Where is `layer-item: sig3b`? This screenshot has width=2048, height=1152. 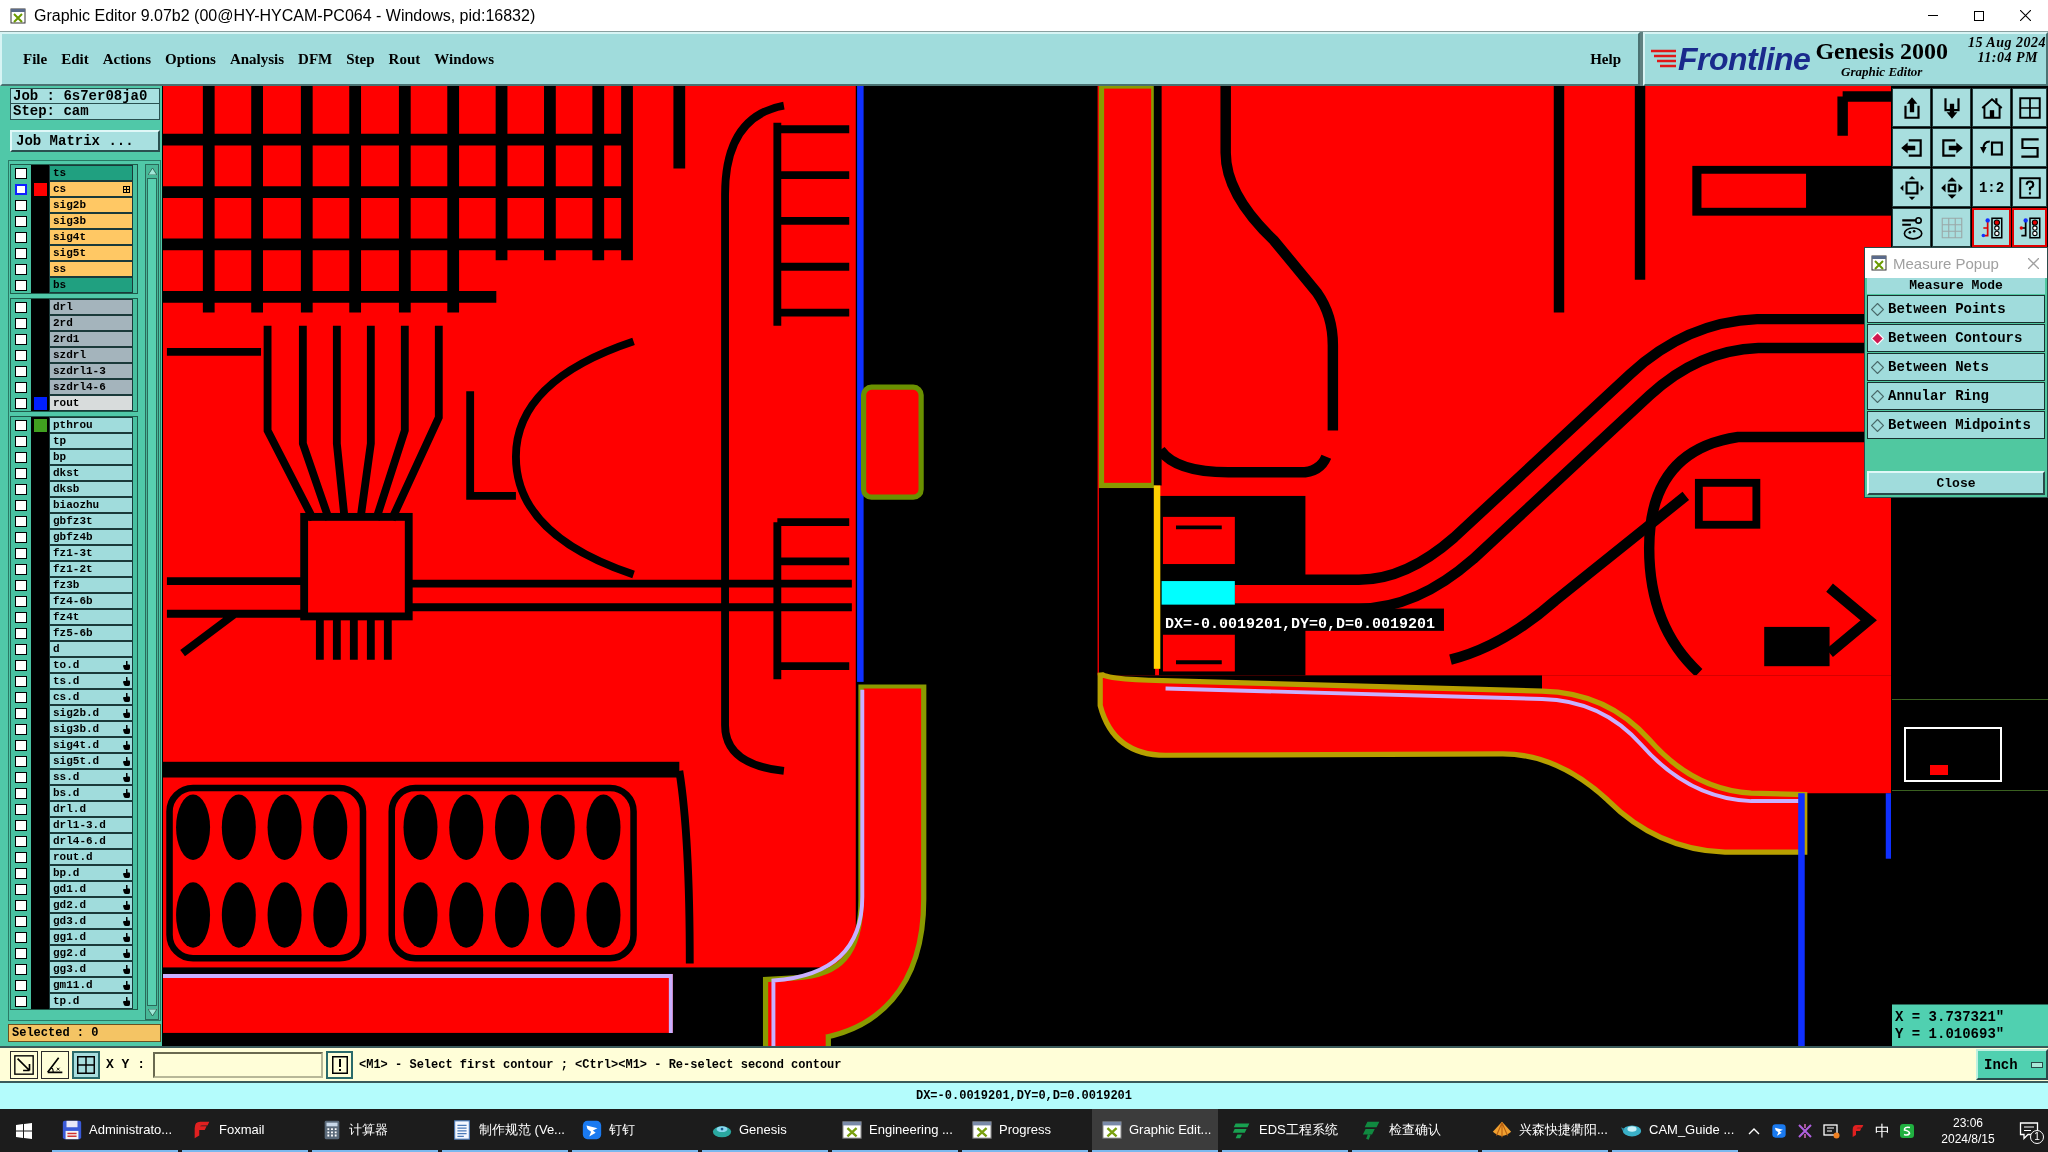 layer-item: sig3b is located at coordinates (91, 221).